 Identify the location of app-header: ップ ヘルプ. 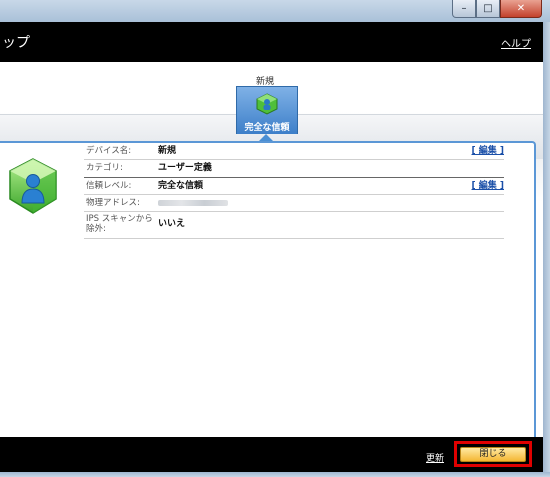
(271, 42).